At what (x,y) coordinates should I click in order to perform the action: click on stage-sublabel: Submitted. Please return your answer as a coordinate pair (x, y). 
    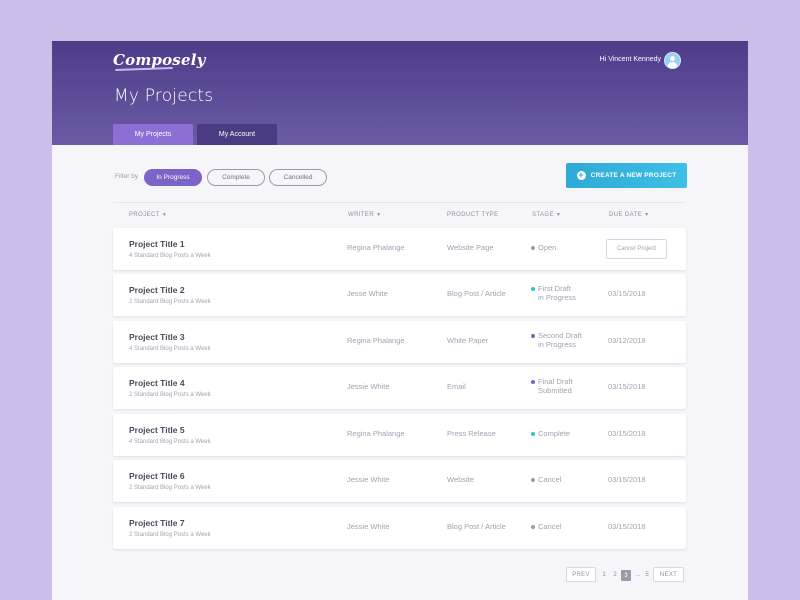
    Looking at the image, I should click on (555, 390).